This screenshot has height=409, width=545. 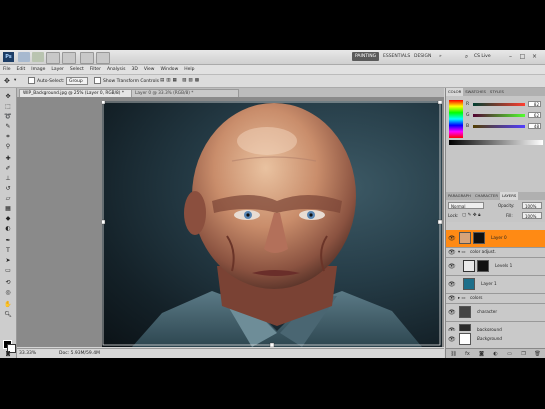 What do you see at coordinates (38, 57) in the screenshot?
I see `minibridge-button` at bounding box center [38, 57].